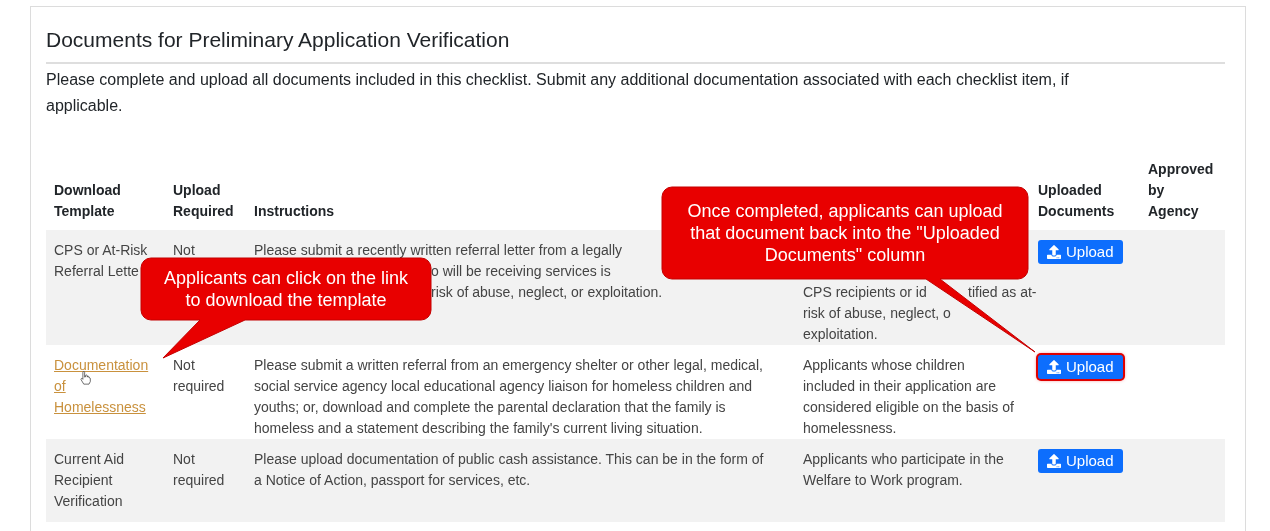 The image size is (1270, 531). Describe the element at coordinates (101, 250) in the screenshot. I see `template-name: CPS or At-Risk` at that location.